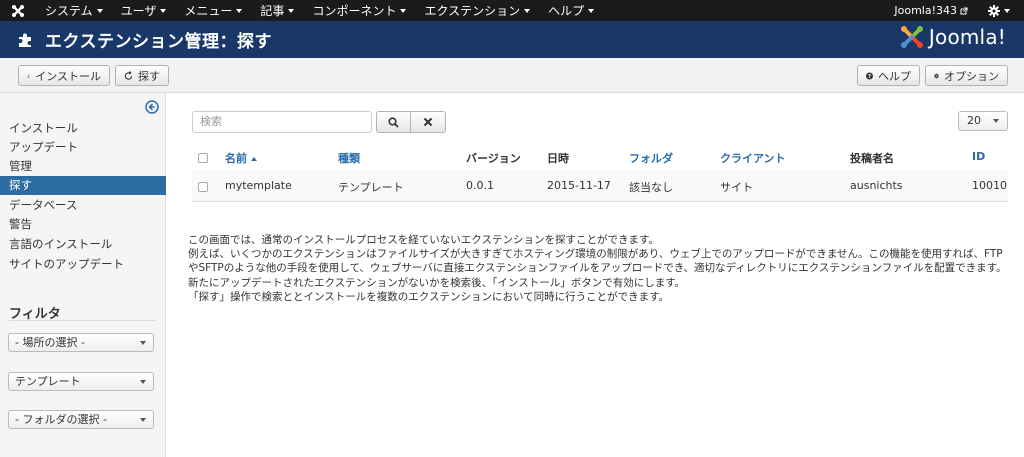 This screenshot has width=1024, height=457. Describe the element at coordinates (753, 158) in the screenshot. I see `column-header-client: クライアント` at that location.